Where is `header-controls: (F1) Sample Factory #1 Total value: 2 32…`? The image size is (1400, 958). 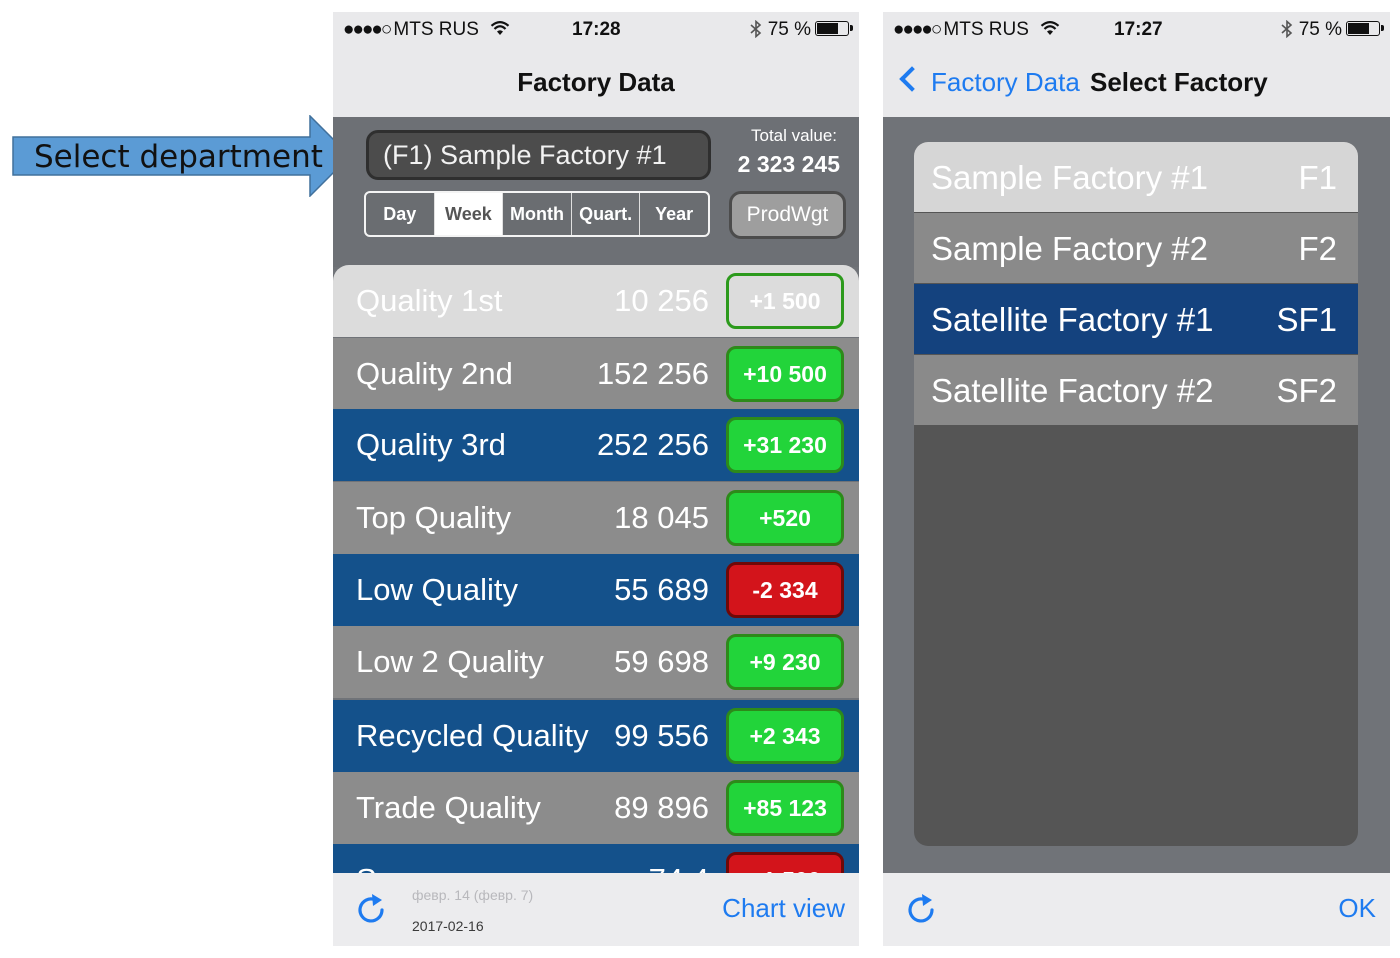
header-controls: (F1) Sample Factory #1 Total value: 2 32… is located at coordinates (596, 192).